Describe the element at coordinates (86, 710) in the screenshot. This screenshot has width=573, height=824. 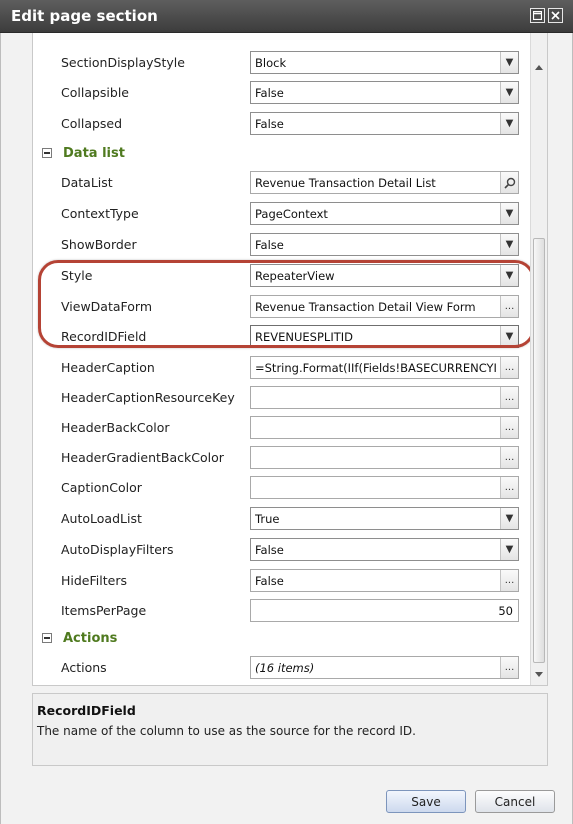
I see `description-title: RecordIDField` at that location.